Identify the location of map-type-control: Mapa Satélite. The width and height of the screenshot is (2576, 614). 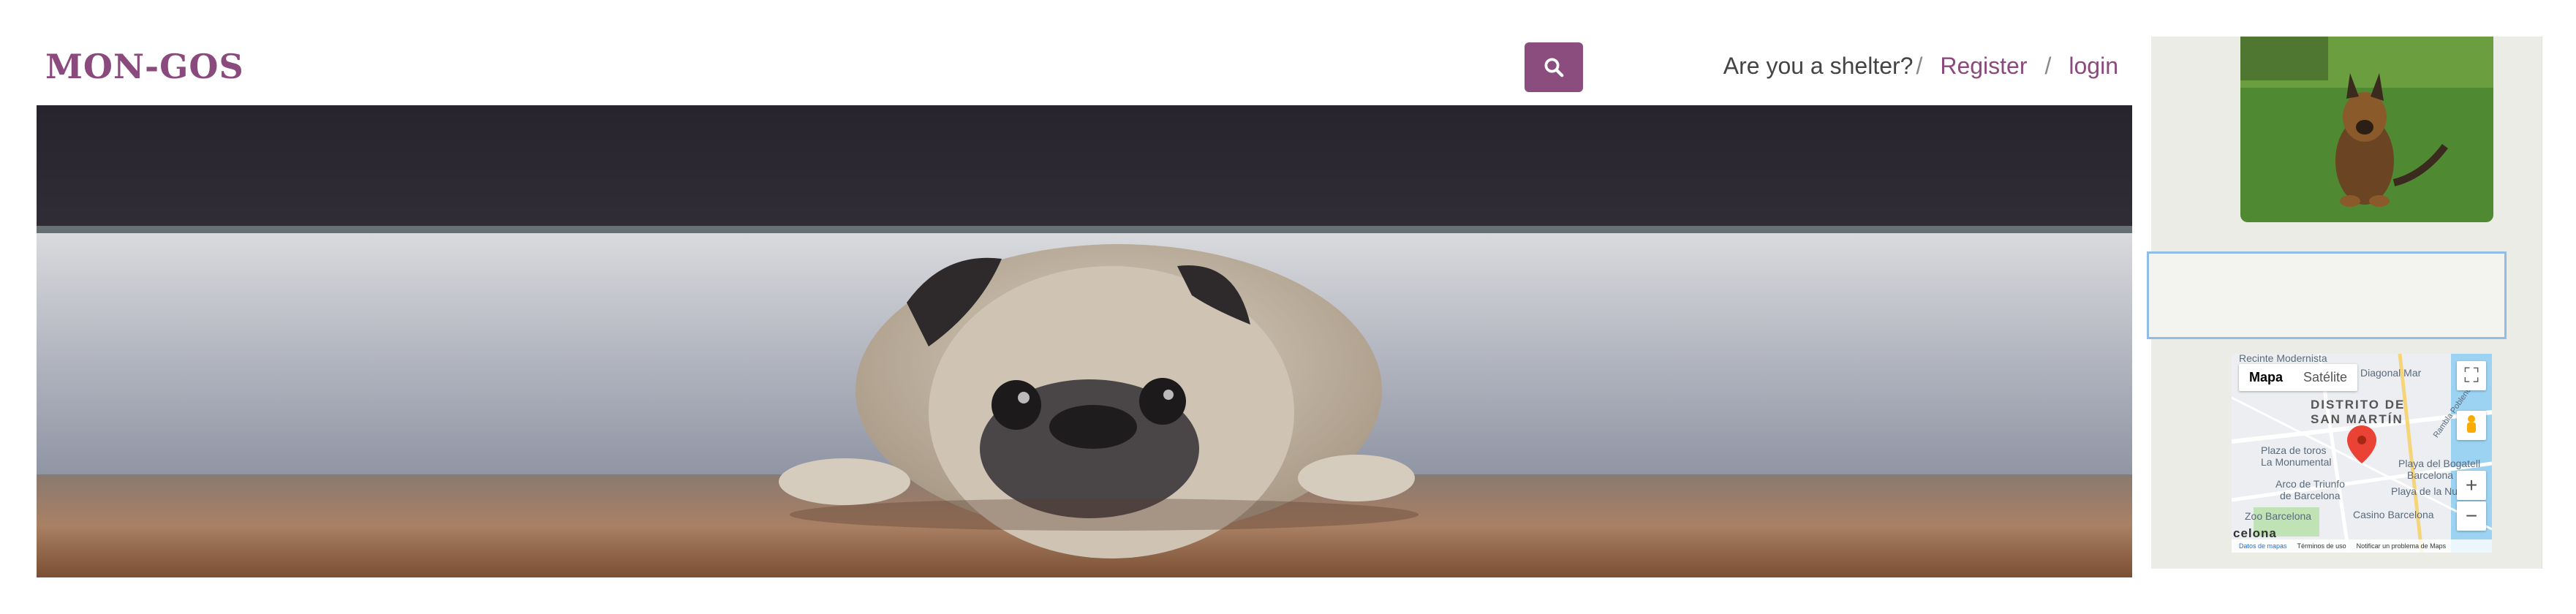
(2298, 377).